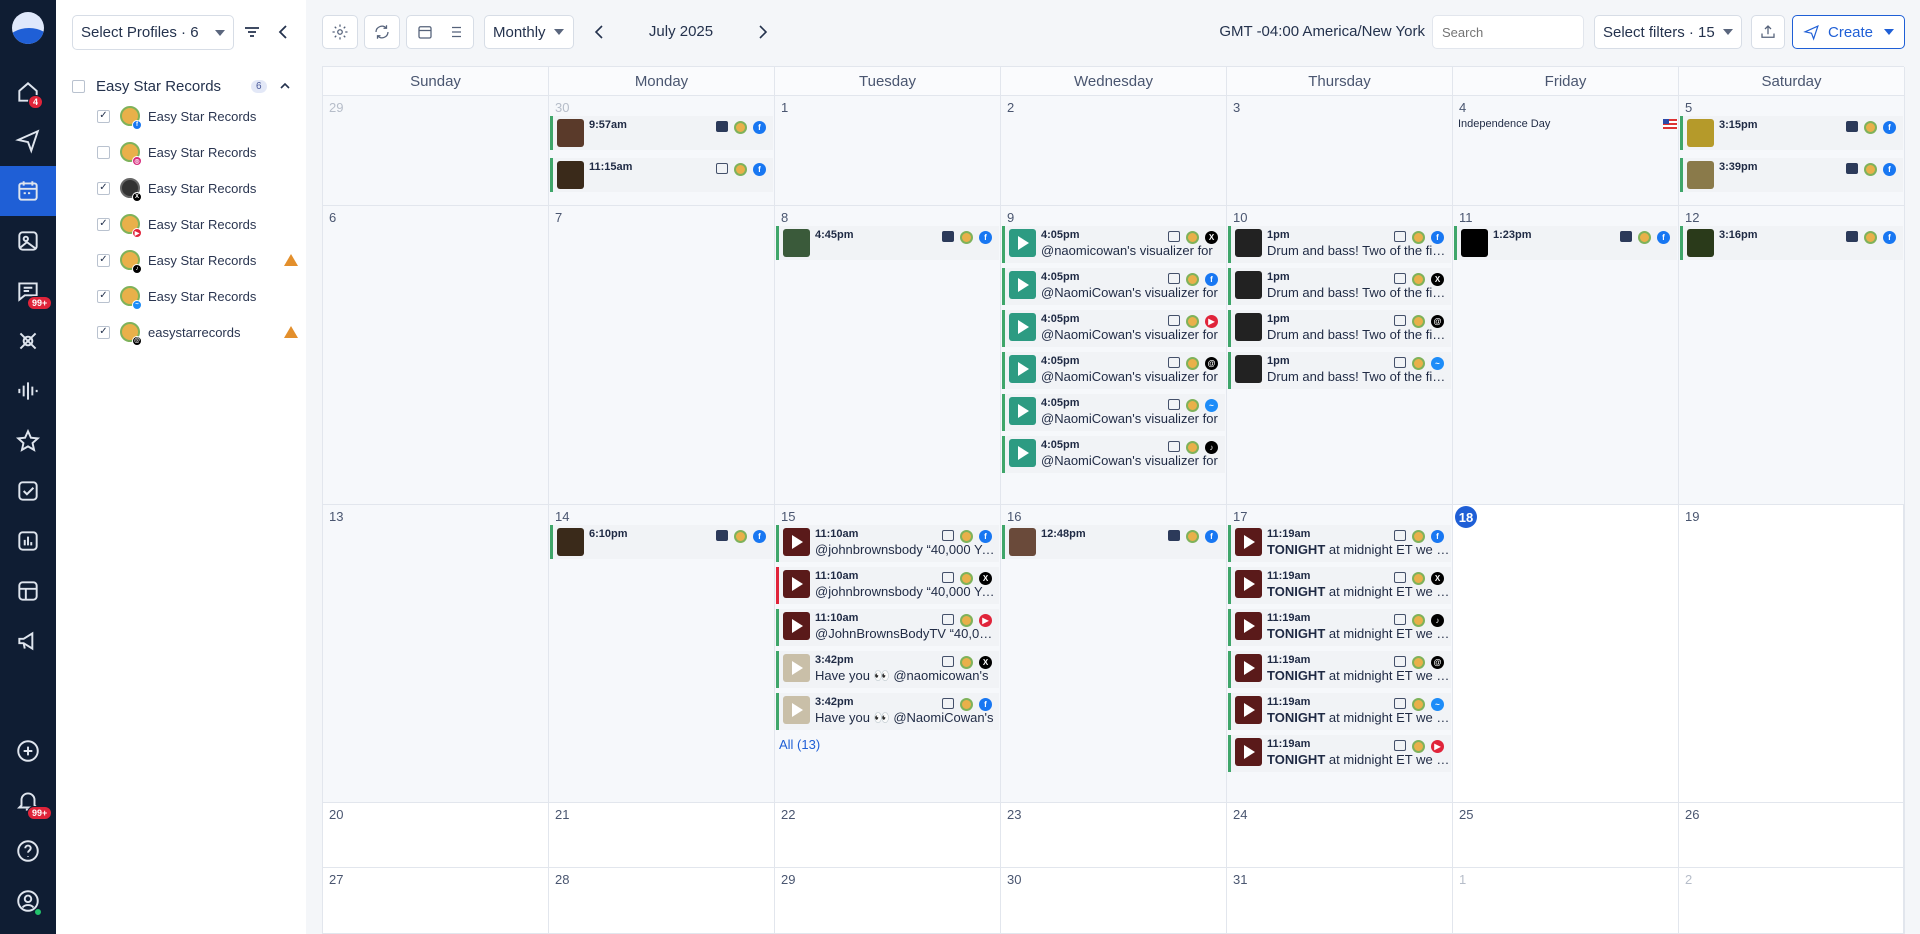 Image resolution: width=1920 pixels, height=934 pixels. What do you see at coordinates (1113, 370) in the screenshot?
I see `scheduled-post: 4:05pm @NaomiCowan's visualizer for @` at bounding box center [1113, 370].